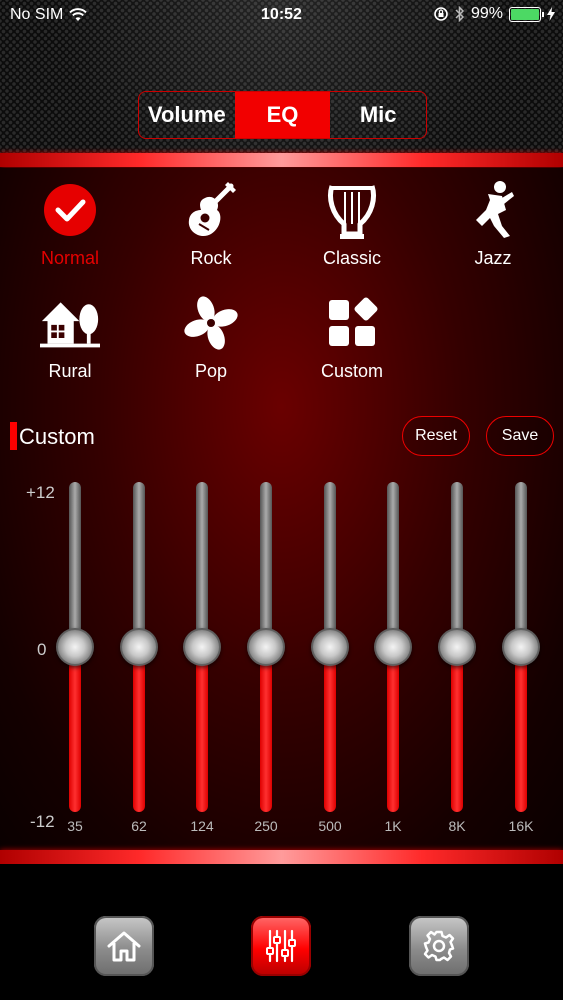 The image size is (563, 1000). I want to click on tab-mic: Mic, so click(378, 115).